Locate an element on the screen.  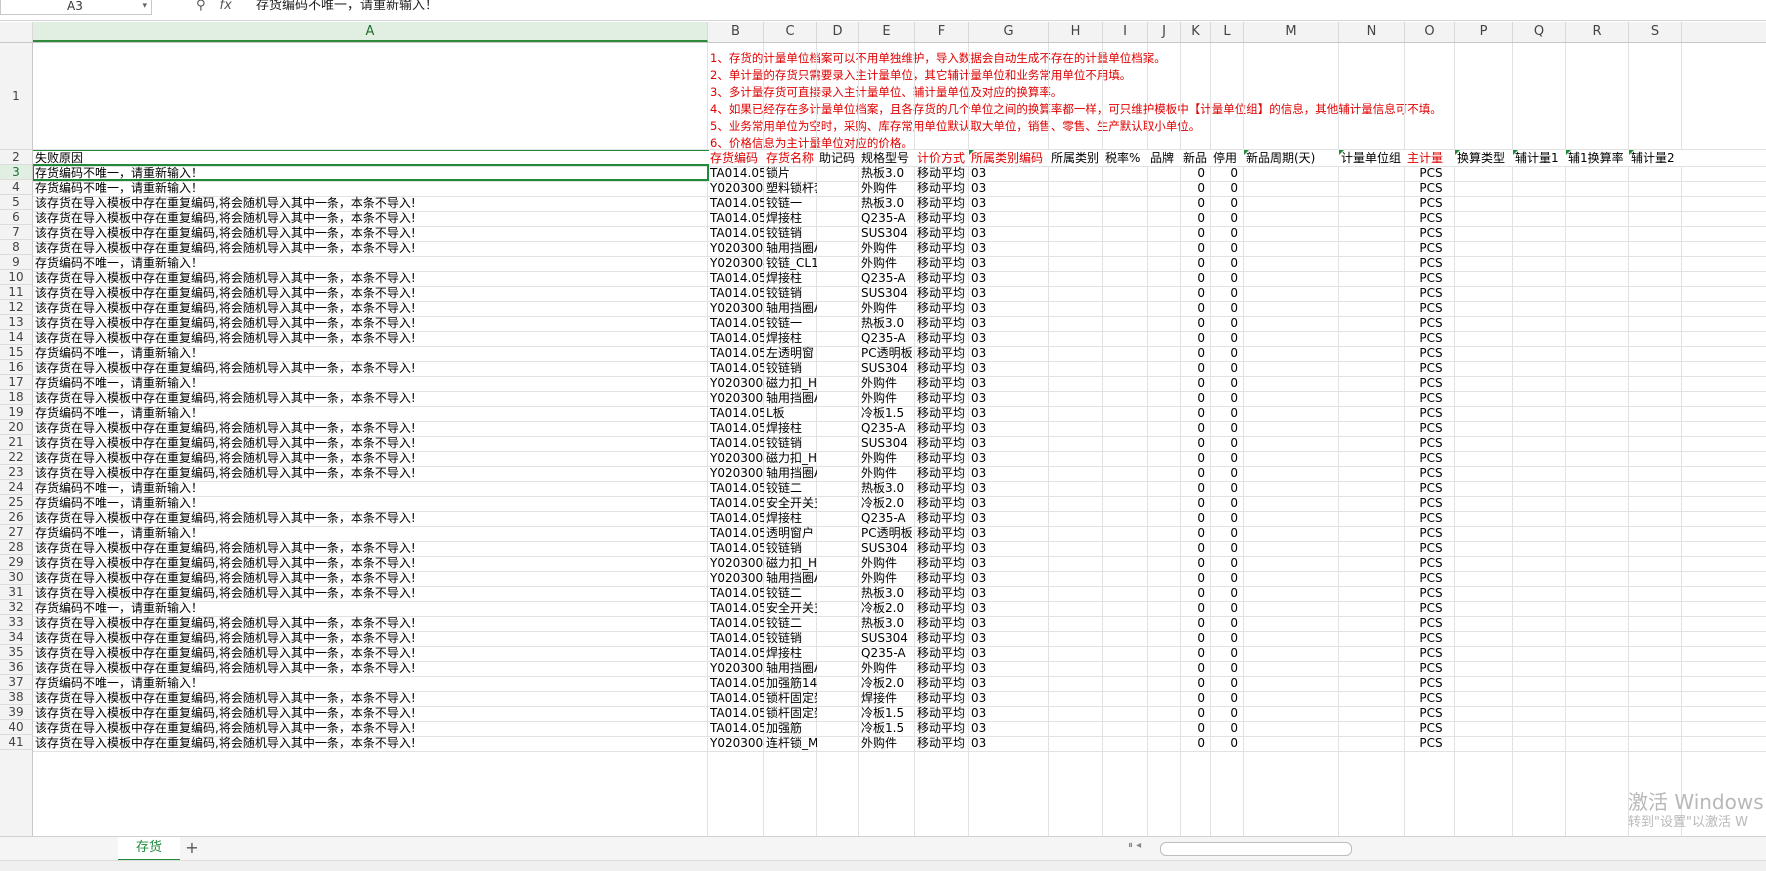
table-cell: Q235-A is located at coordinates (887, 518).